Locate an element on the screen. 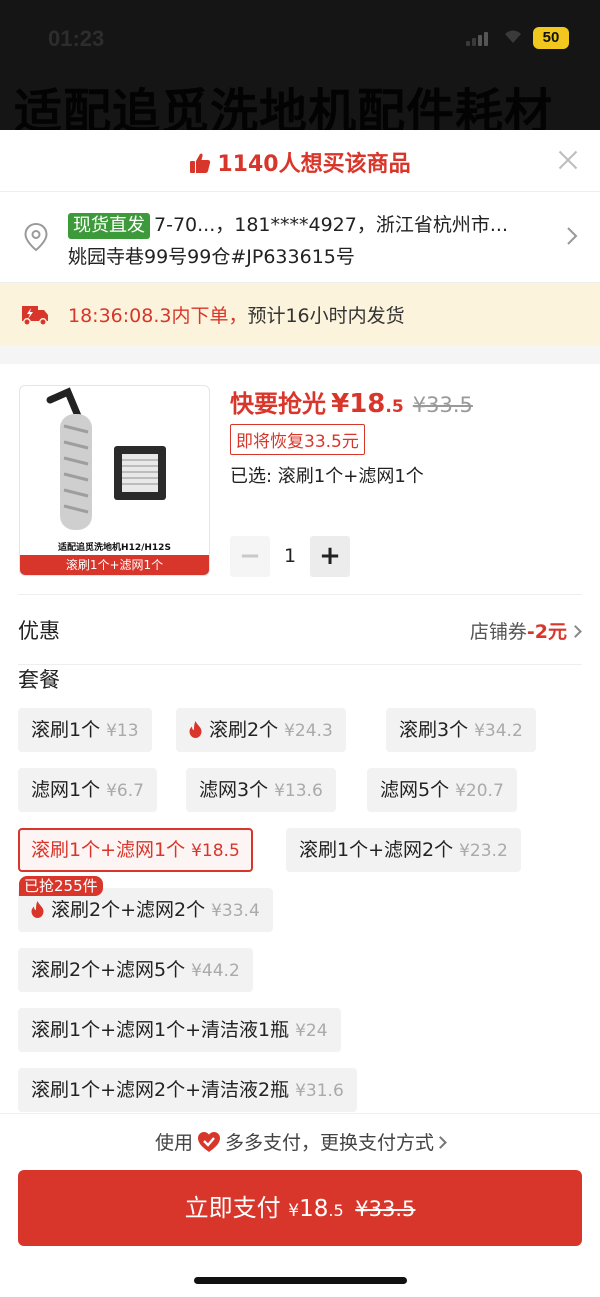 This screenshot has height=1297, width=600. package-option-selected: 滚刷1个+滤网1个 ¥18.5 is located at coordinates (135, 850).